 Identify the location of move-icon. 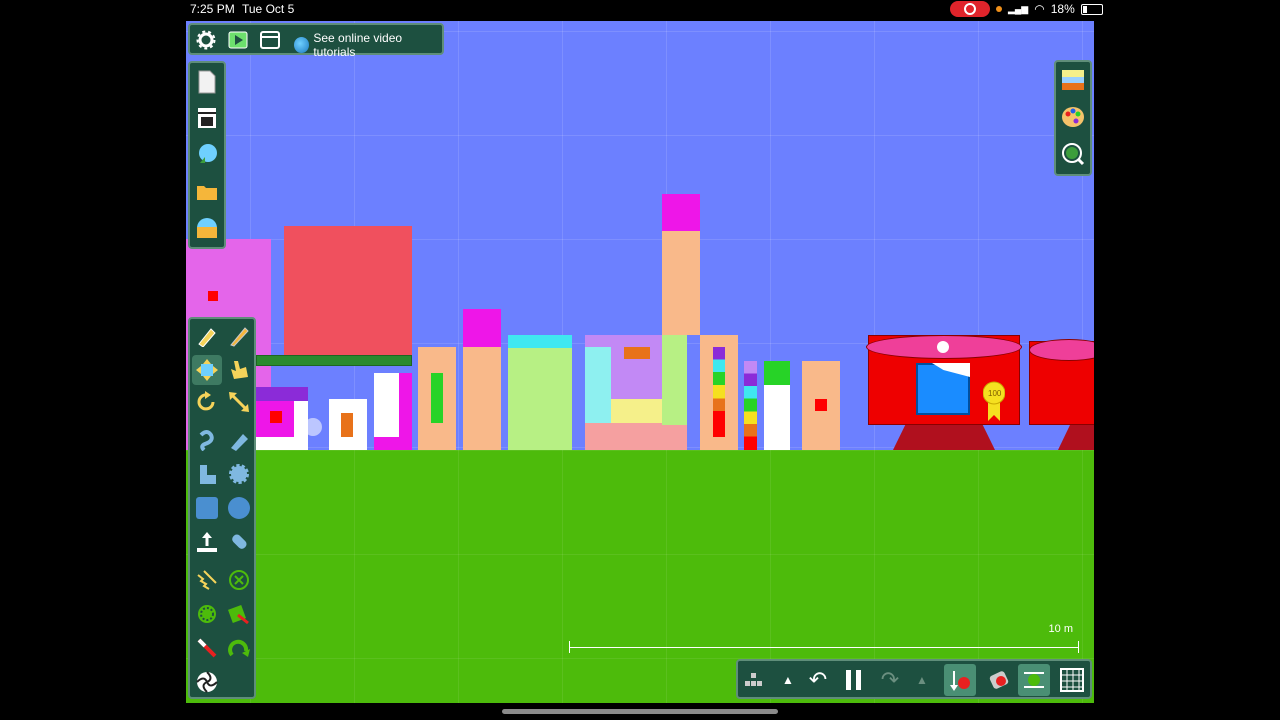
(207, 370).